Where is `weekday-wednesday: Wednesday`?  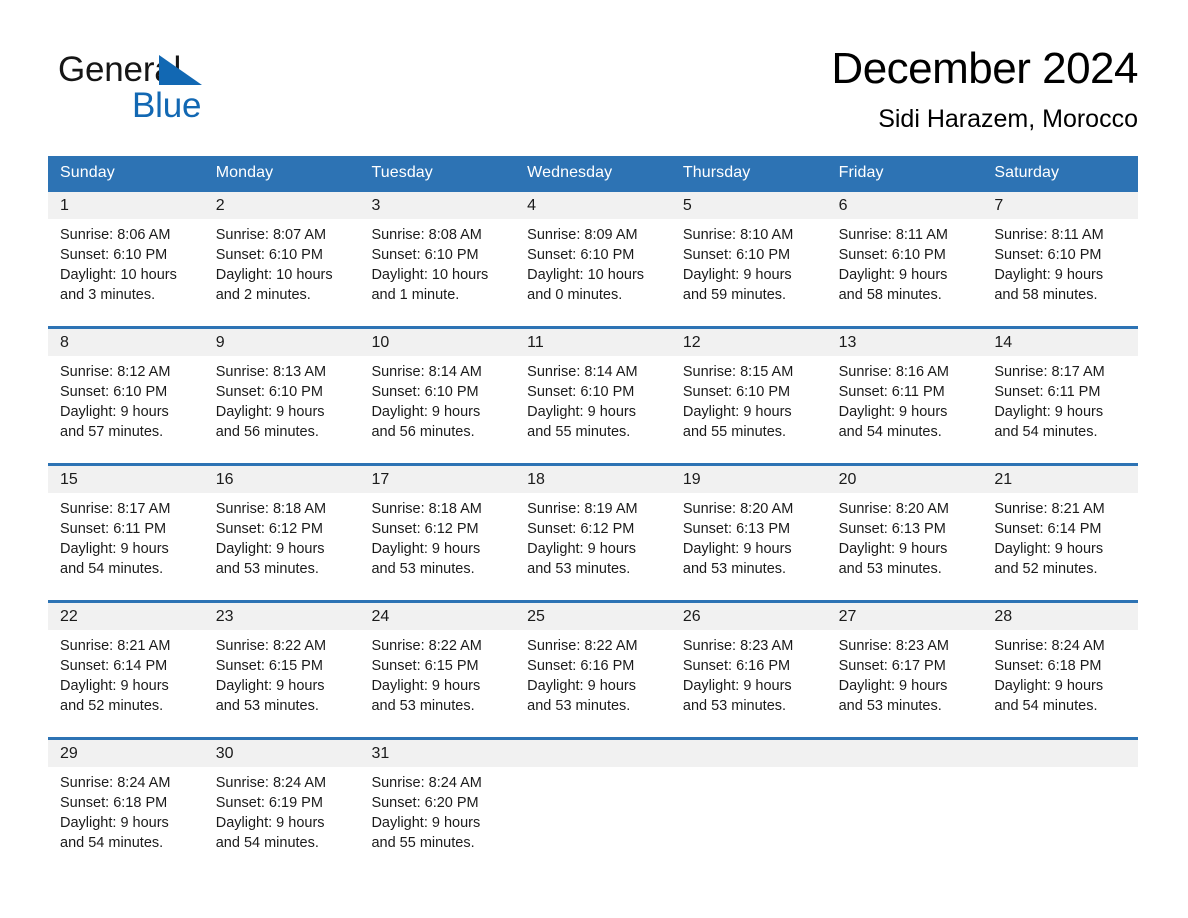 weekday-wednesday: Wednesday is located at coordinates (570, 172).